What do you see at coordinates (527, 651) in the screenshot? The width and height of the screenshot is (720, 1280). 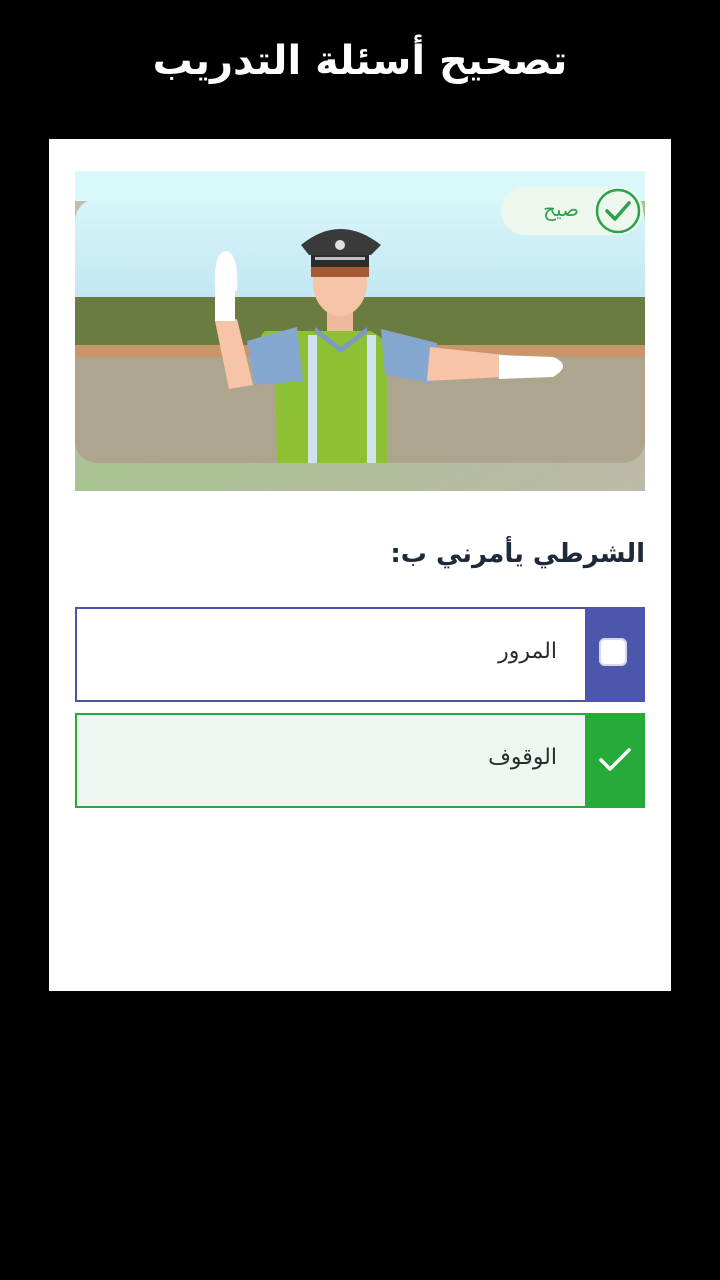 I see `option-label: المرور` at bounding box center [527, 651].